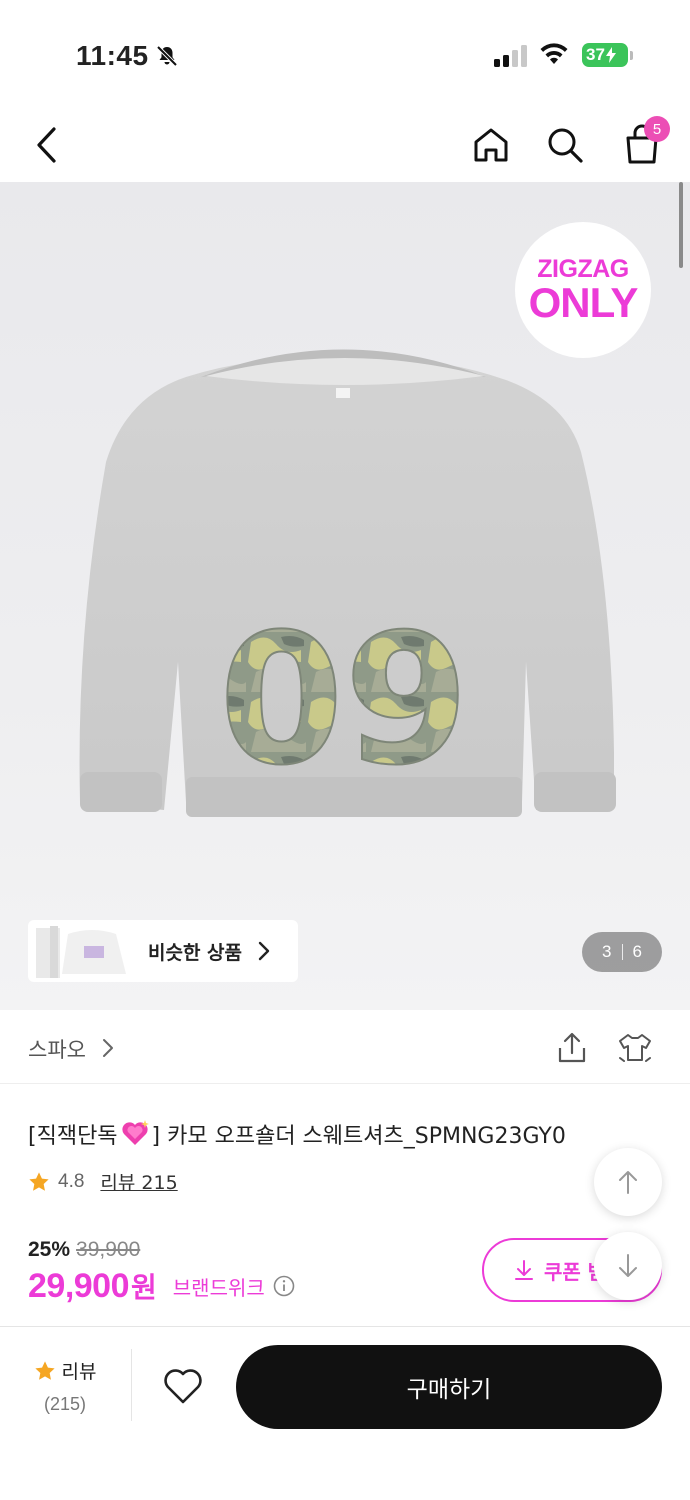  I want to click on wifi-icon, so click(554, 53).